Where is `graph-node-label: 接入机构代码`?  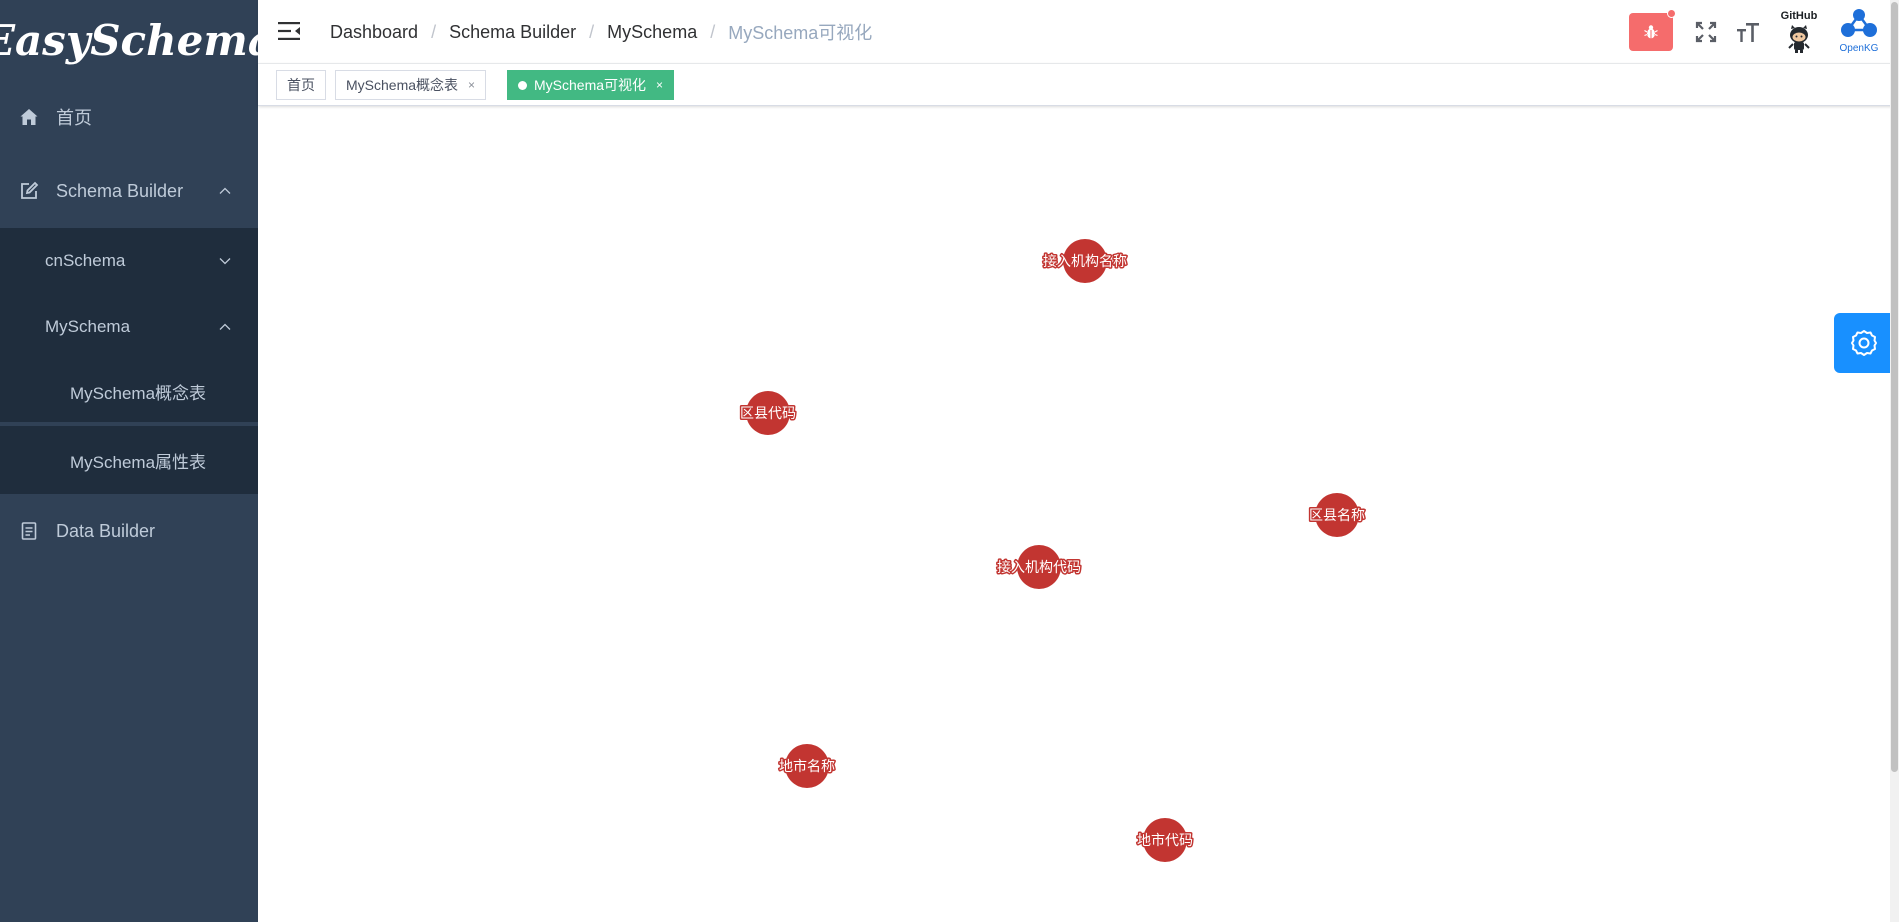
graph-node-label: 接入机构代码 is located at coordinates (1039, 567).